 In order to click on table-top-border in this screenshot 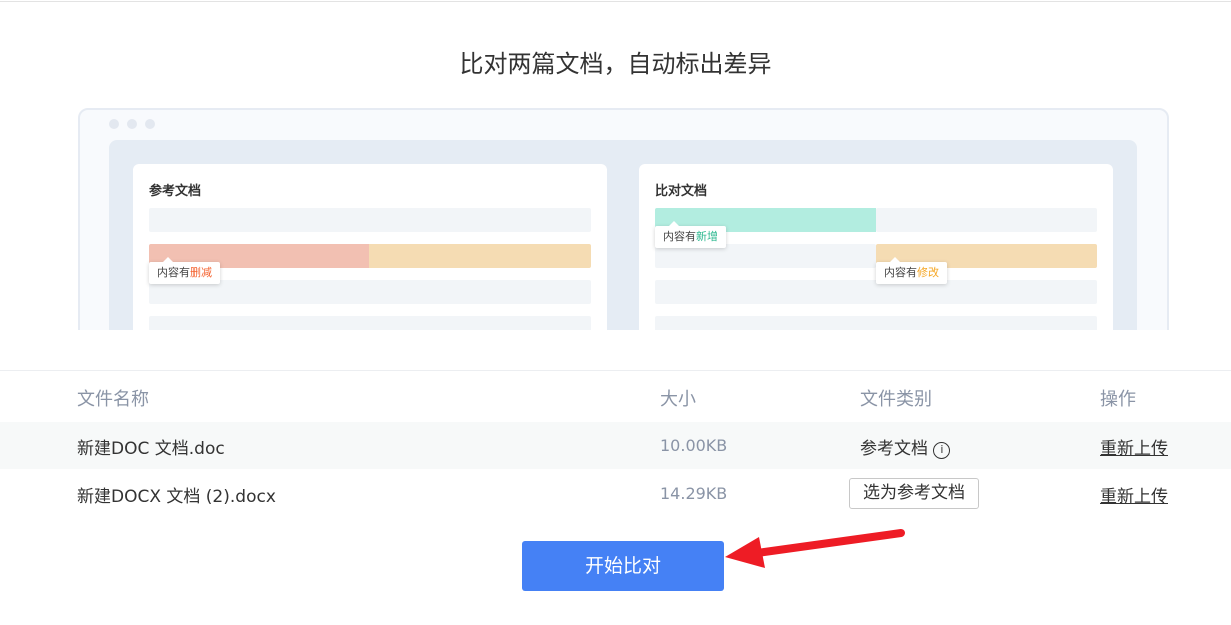, I will do `click(615, 370)`.